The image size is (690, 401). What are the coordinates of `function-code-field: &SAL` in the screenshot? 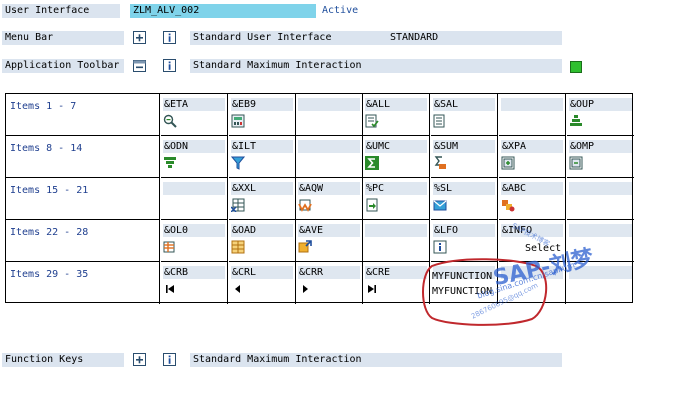 It's located at (464, 104).